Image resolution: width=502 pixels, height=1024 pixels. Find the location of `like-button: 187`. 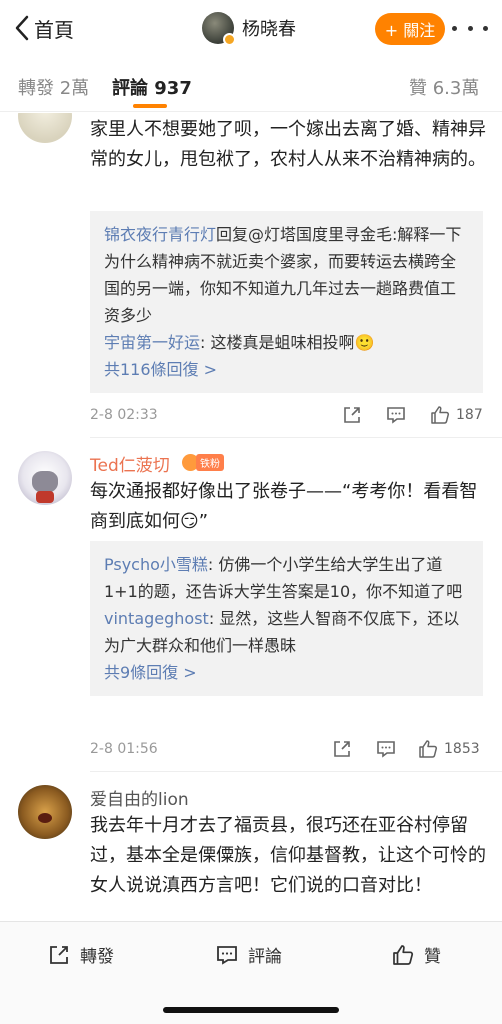

like-button: 187 is located at coordinates (456, 415).